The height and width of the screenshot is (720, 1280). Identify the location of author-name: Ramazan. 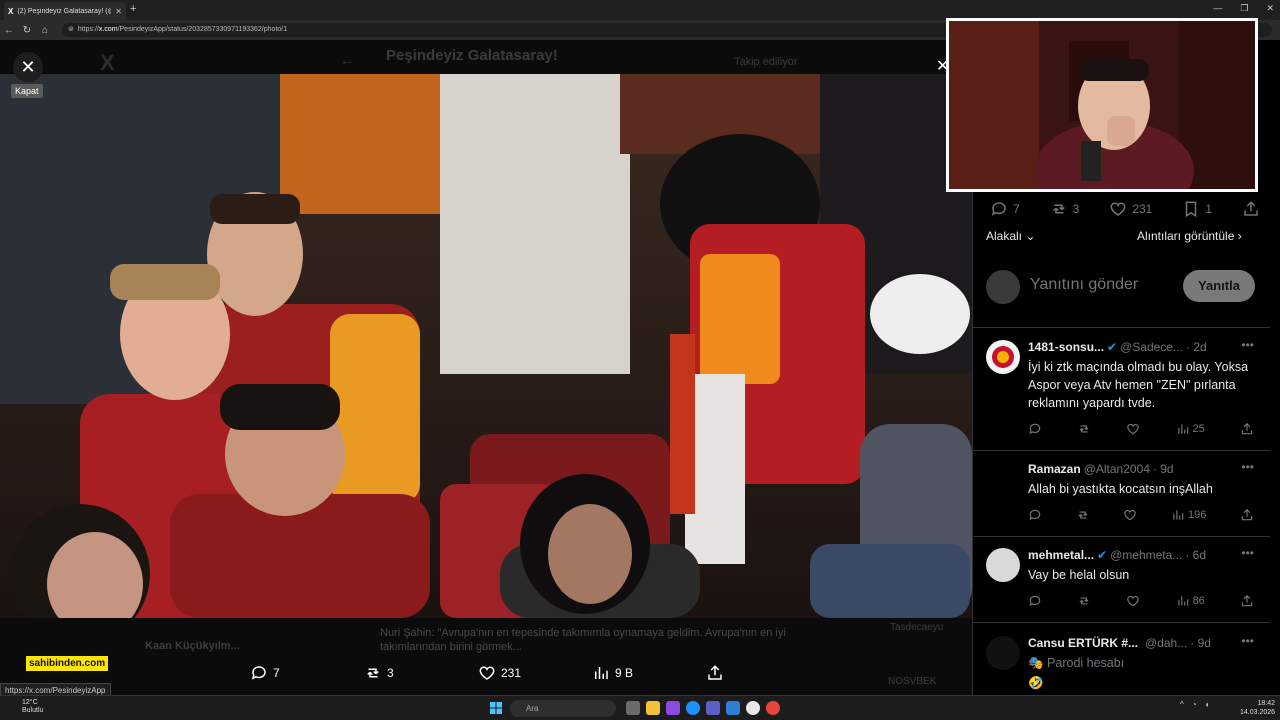
(1054, 469).